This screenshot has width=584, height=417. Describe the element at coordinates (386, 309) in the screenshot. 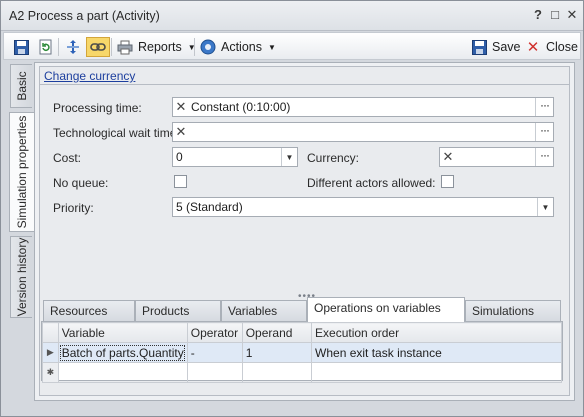

I see `tab-operations-on-variables: Operations on variables` at that location.